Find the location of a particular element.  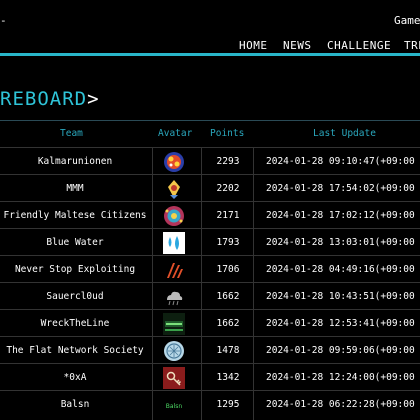

mmm-avatar-icon is located at coordinates (174, 189).